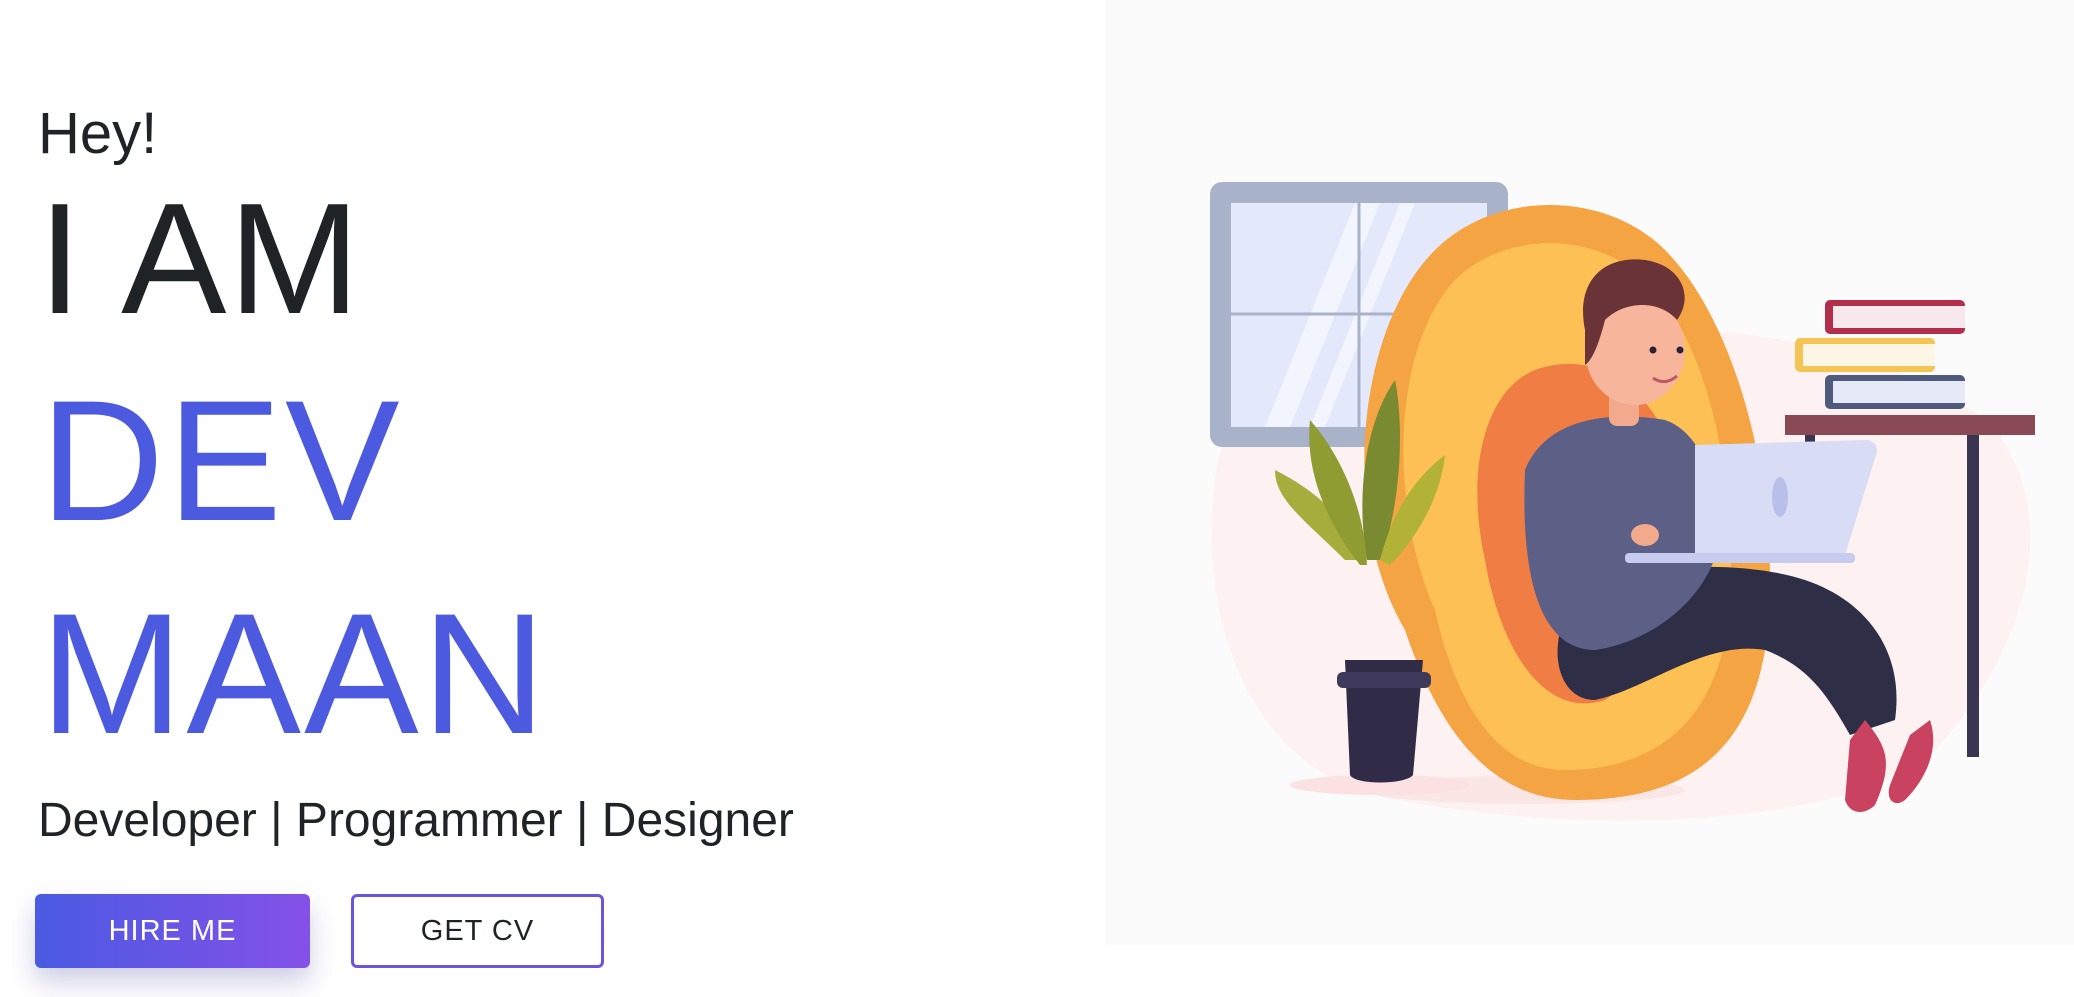 This screenshot has width=2074, height=997. I want to click on roles-subtitle: Developer | Programmer | Designer, so click(416, 820).